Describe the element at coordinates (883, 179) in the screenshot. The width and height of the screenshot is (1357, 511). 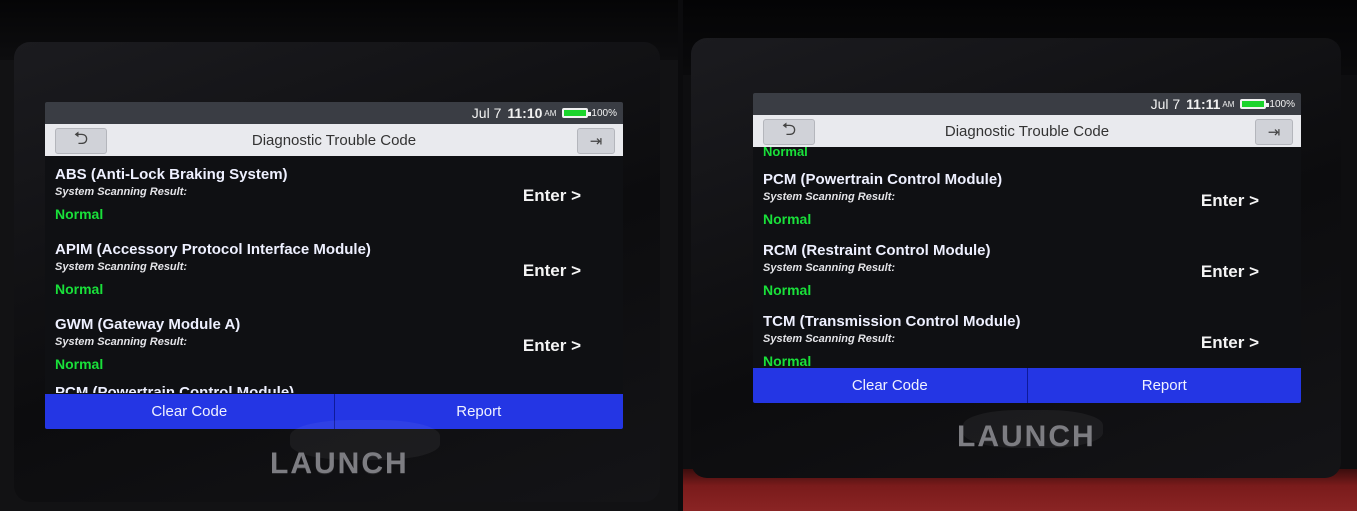
I see `module-name: PCM (Powertrain Control Module)` at that location.